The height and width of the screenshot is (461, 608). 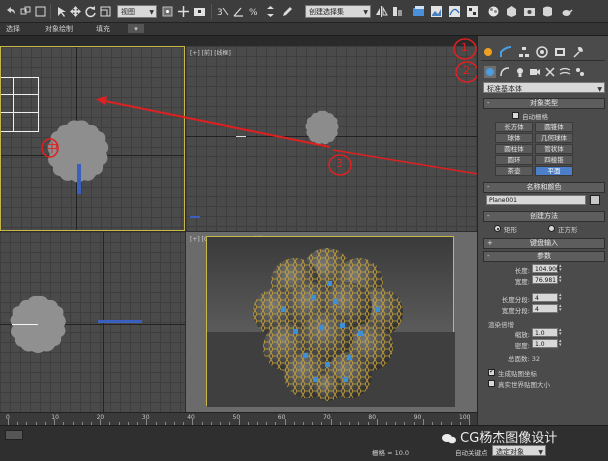 I want to click on box-button: 长方体, so click(x=514, y=127).